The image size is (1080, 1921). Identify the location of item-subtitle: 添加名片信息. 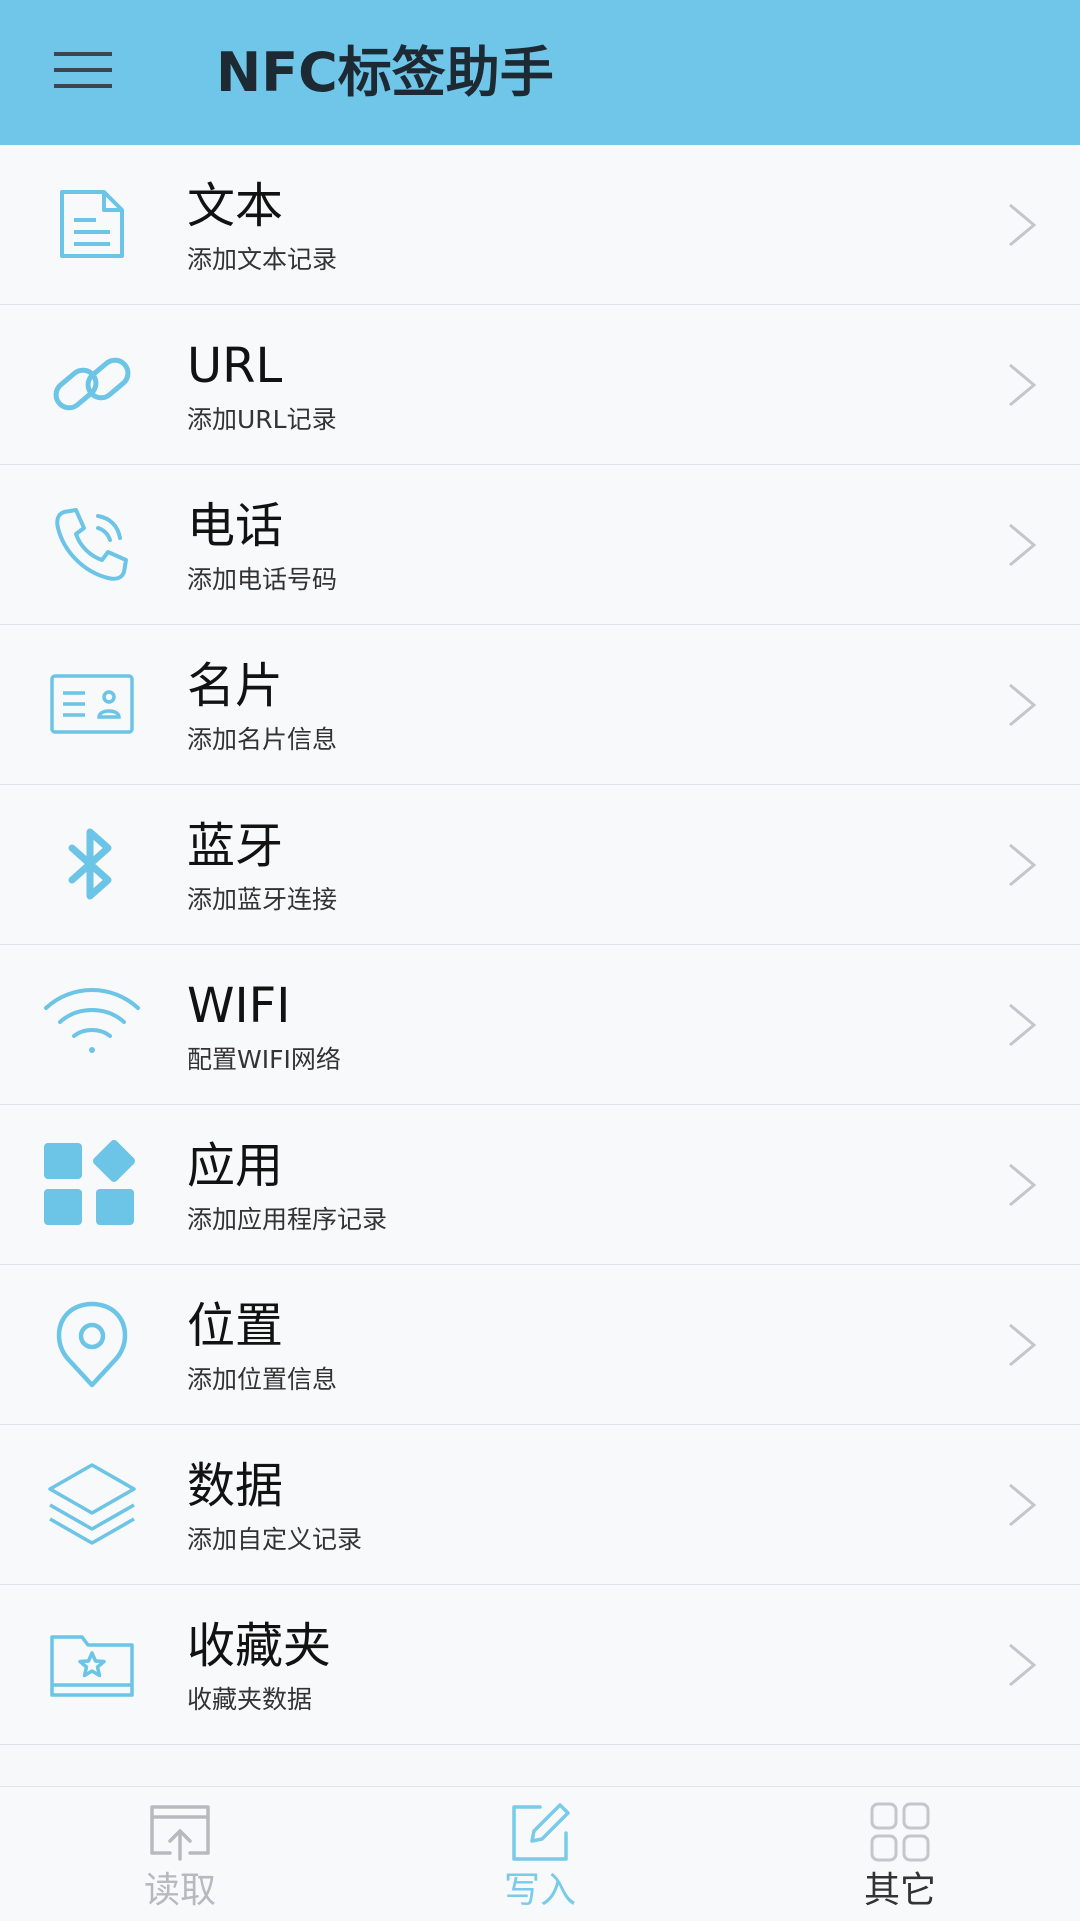
(262, 739).